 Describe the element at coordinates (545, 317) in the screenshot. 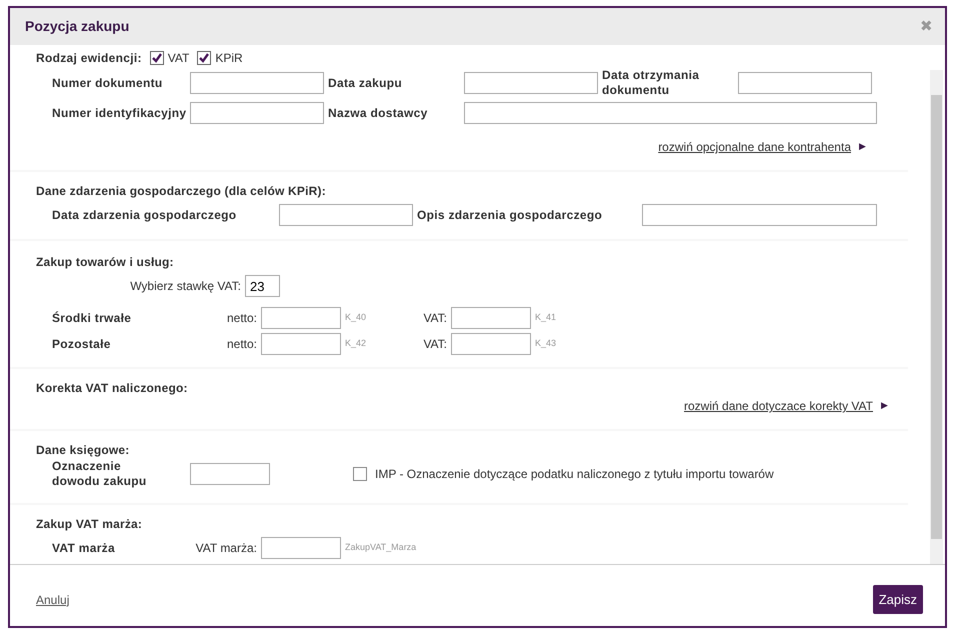

I see `field-code: K_41` at that location.